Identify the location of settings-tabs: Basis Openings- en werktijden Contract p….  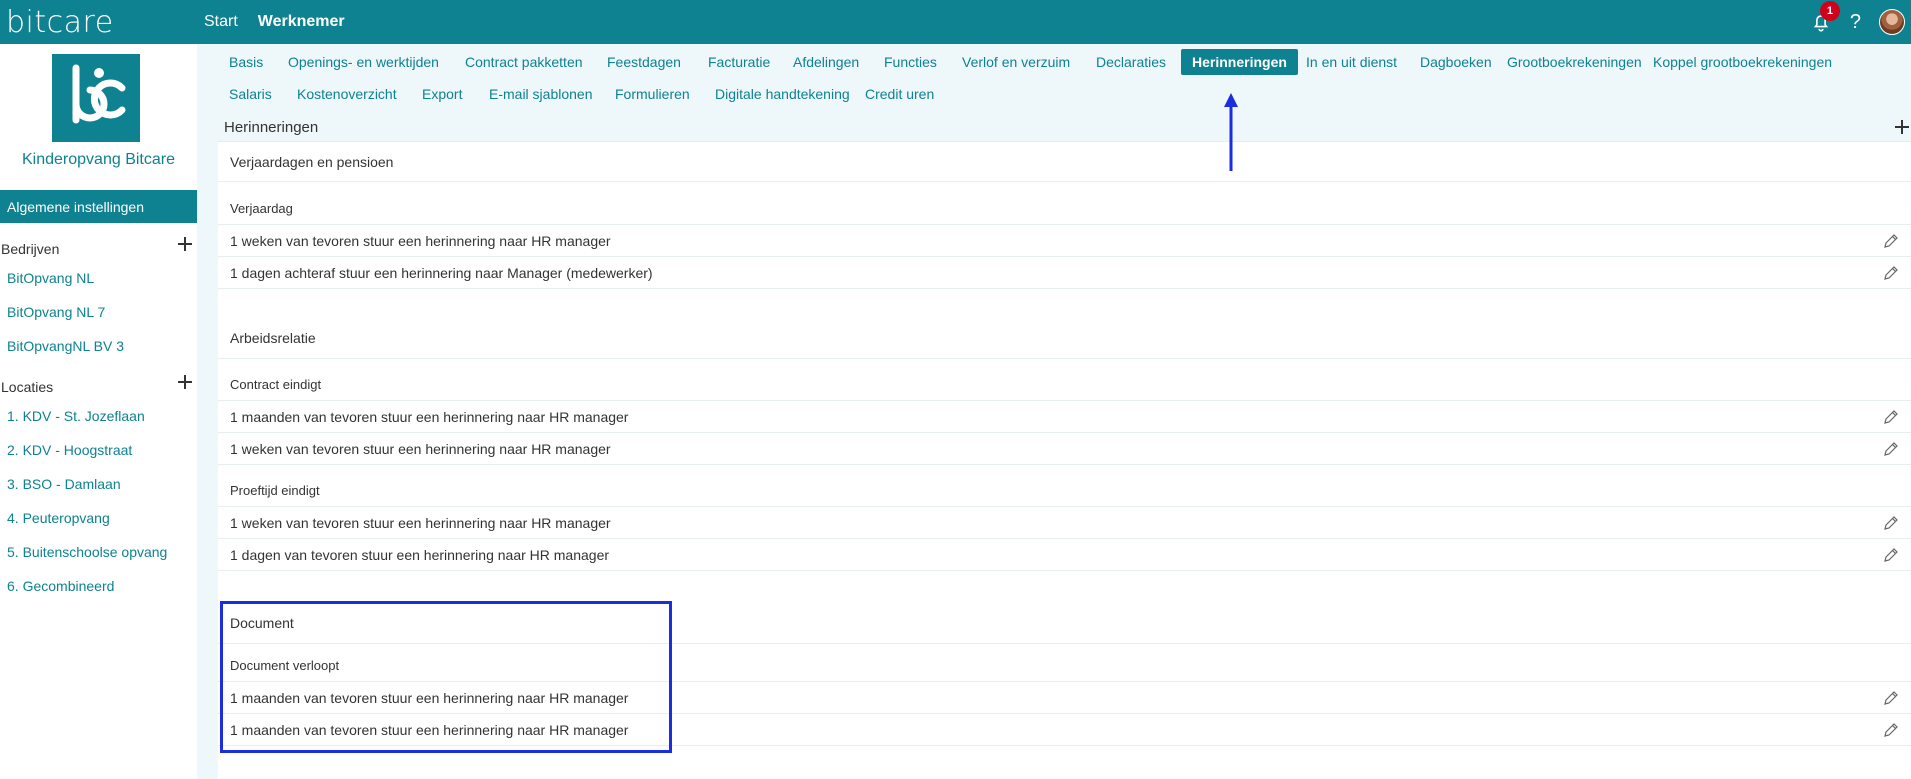
(1064, 78).